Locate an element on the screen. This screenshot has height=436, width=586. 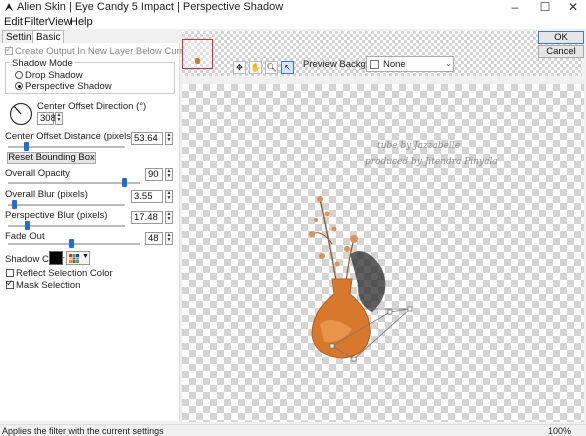
chevron-down-icon: ▼ is located at coordinates (85, 256).